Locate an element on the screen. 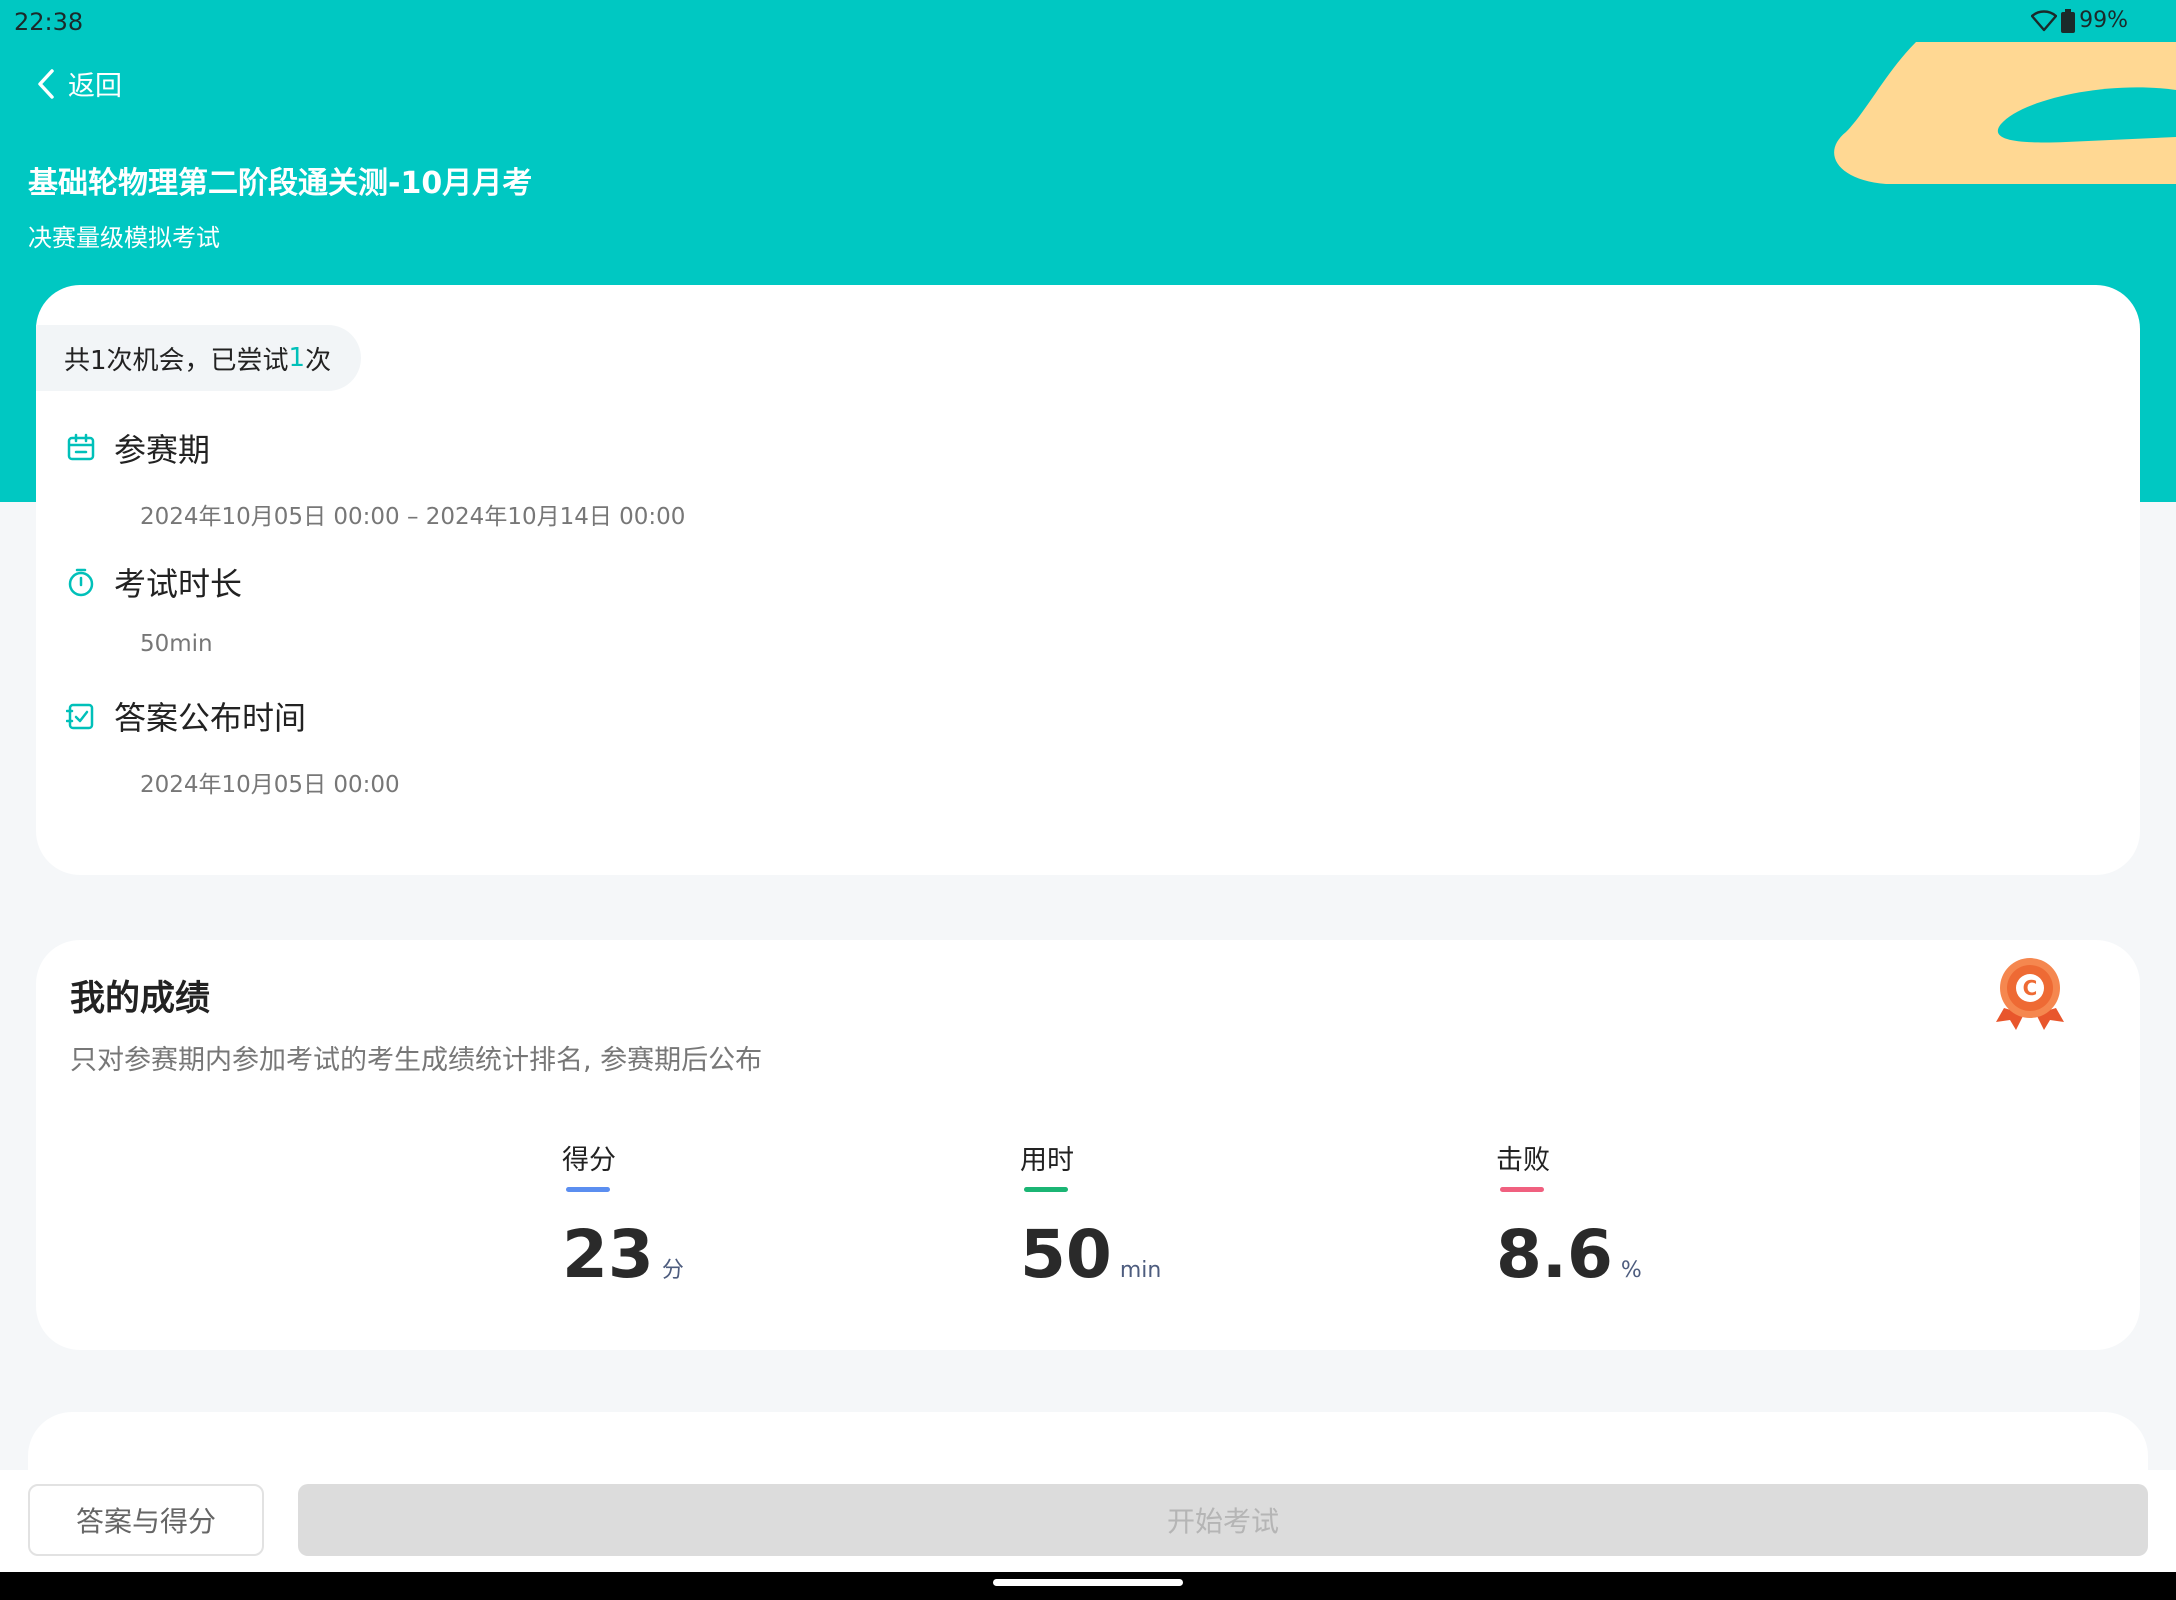 The image size is (2176, 1600). duration-value: 50min is located at coordinates (176, 644).